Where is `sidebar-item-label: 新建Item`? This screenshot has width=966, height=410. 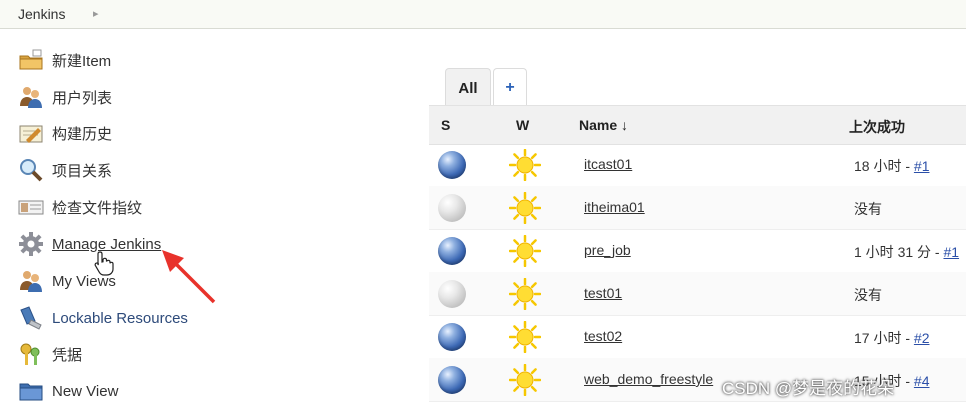 sidebar-item-label: 新建Item is located at coordinates (82, 61).